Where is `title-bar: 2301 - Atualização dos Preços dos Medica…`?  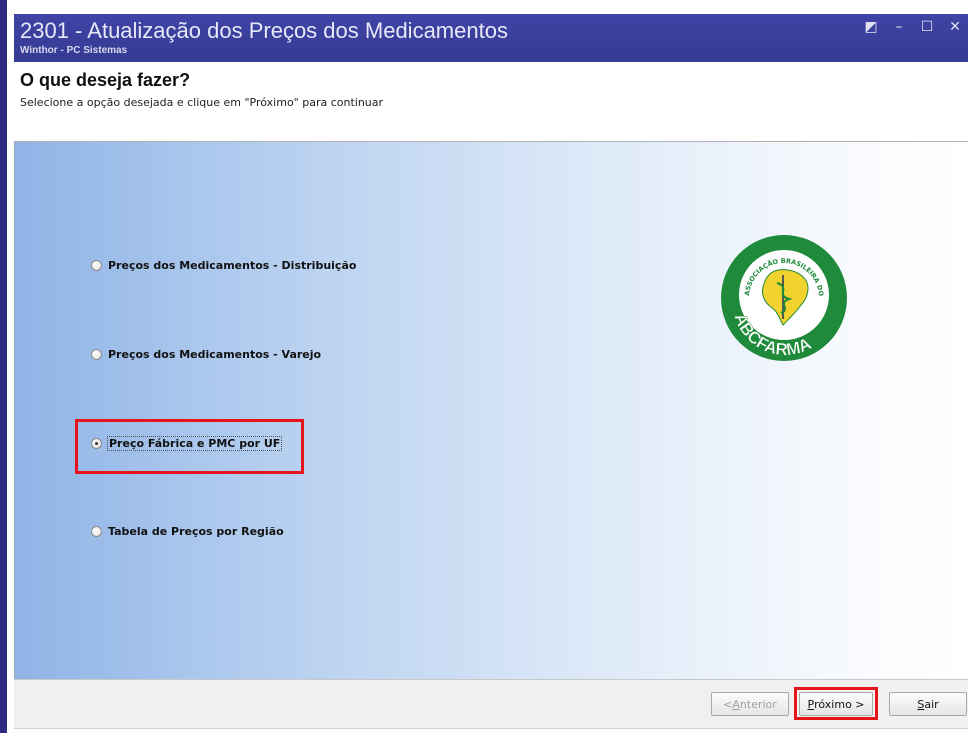 title-bar: 2301 - Atualização dos Preços dos Medica… is located at coordinates (491, 38).